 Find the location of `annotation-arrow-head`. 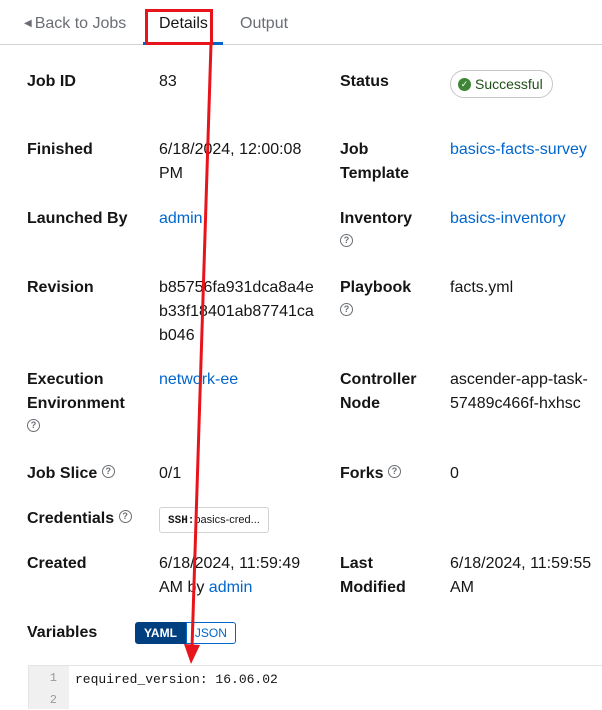

annotation-arrow-head is located at coordinates (192, 654).